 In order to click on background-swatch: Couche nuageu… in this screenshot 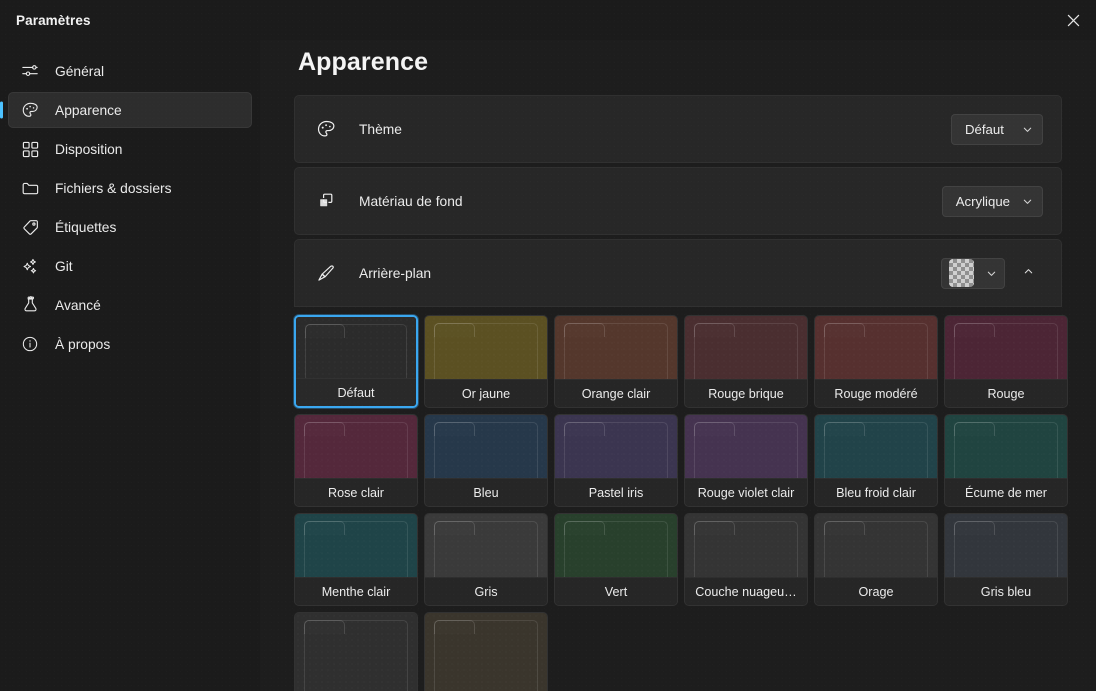, I will do `click(746, 559)`.